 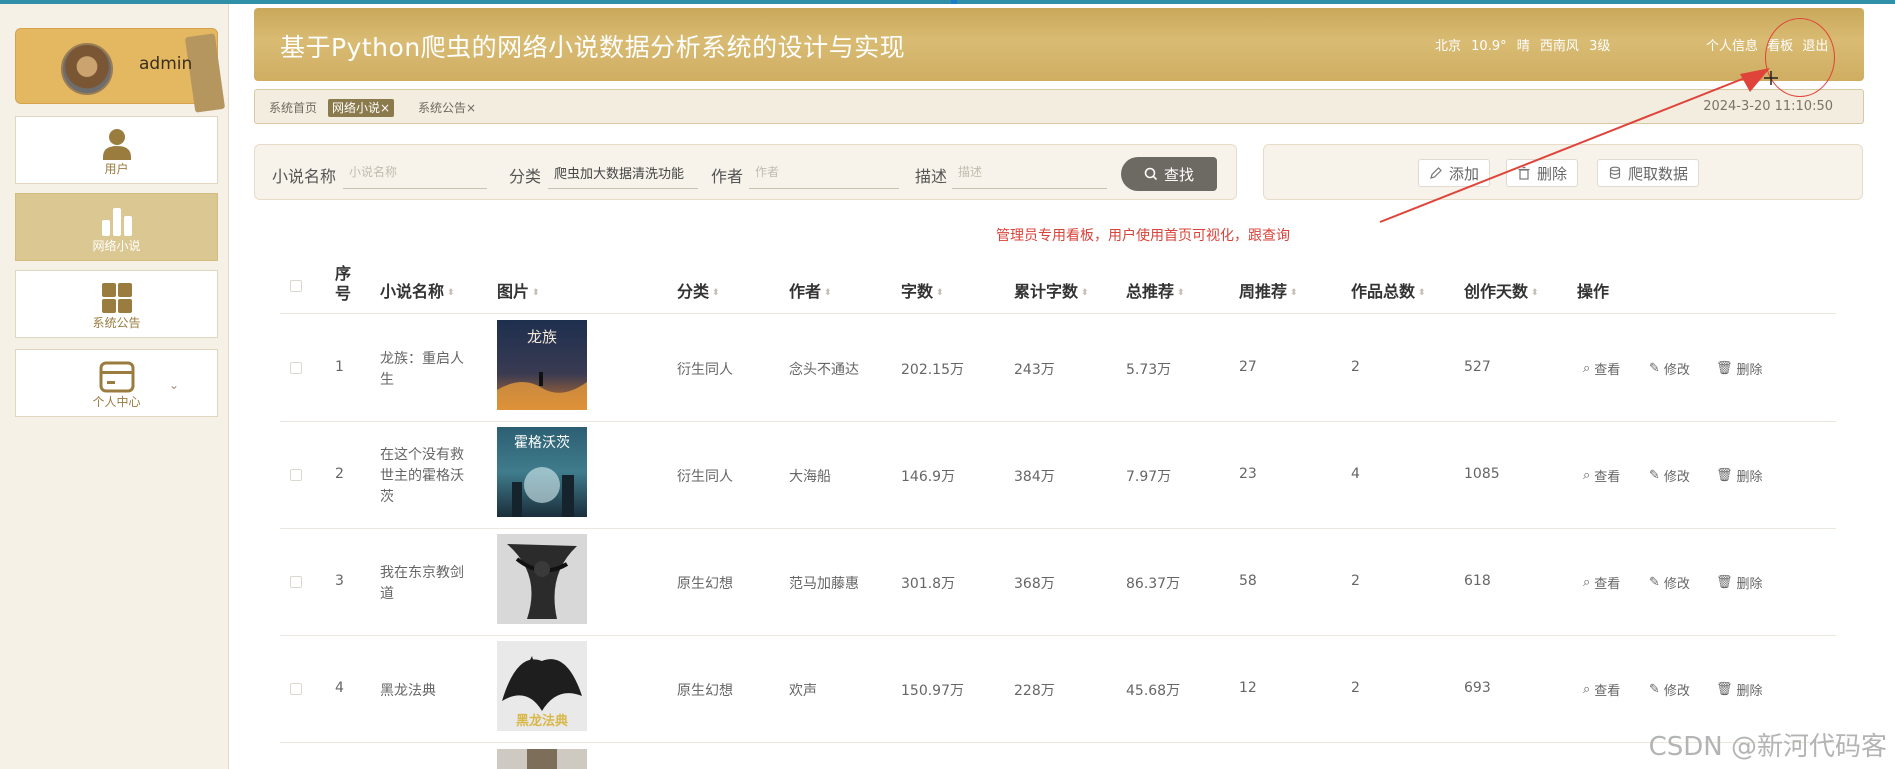 I want to click on sidebar-item-label: 用户, so click(x=116, y=169).